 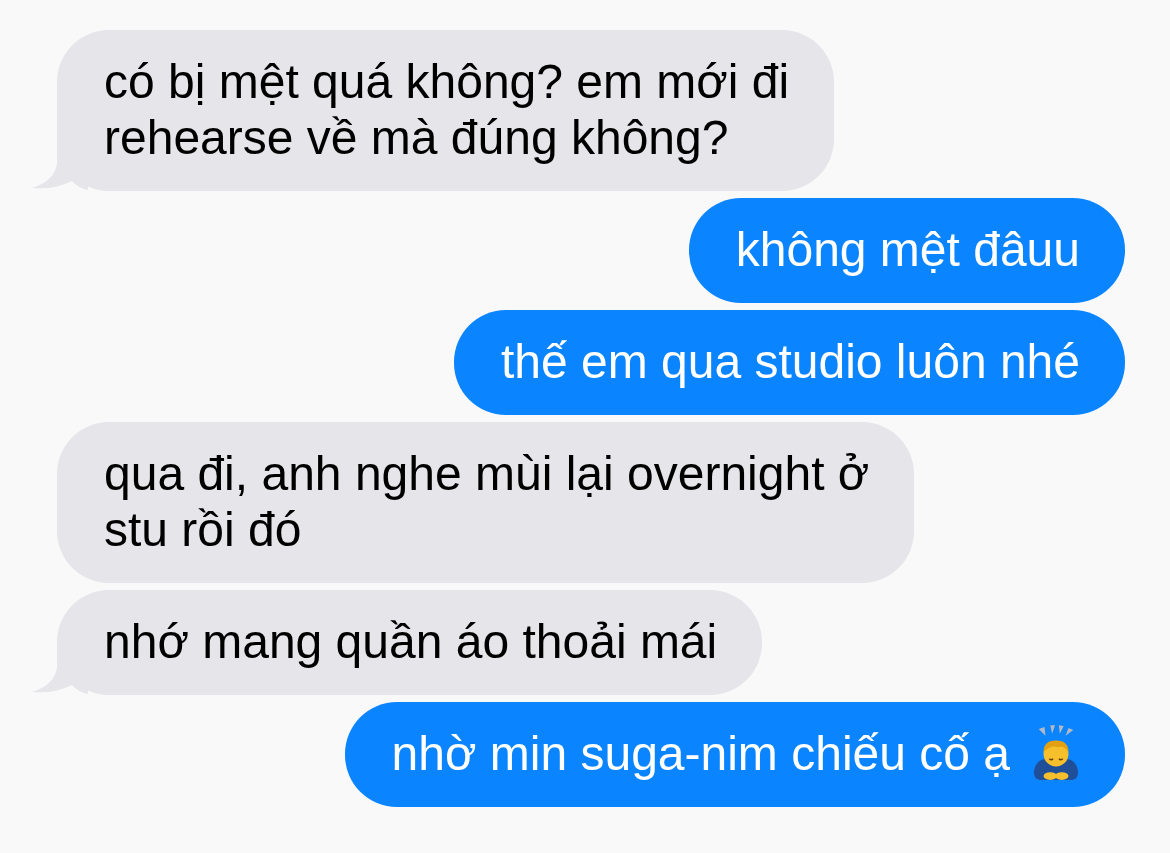 What do you see at coordinates (790, 362) in the screenshot?
I see `message-text: thế em qua studio luôn nhé` at bounding box center [790, 362].